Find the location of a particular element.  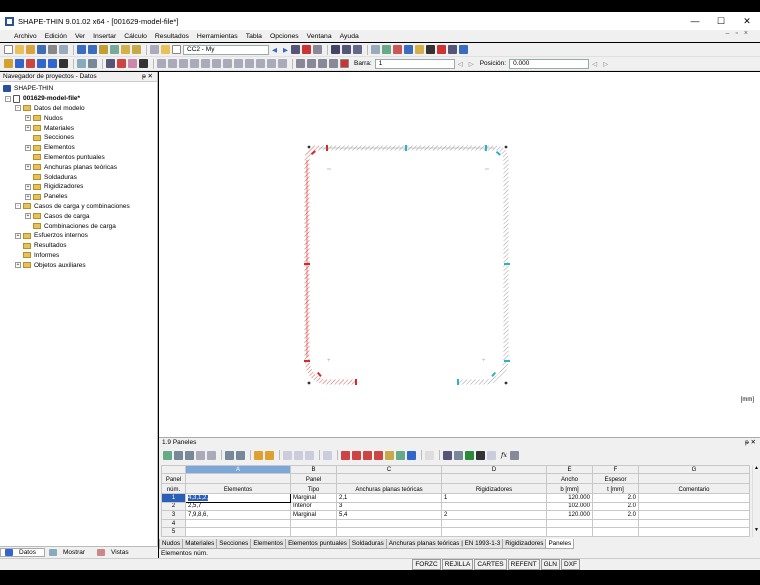

loadcase-select: CC2 - My is located at coordinates (226, 49).